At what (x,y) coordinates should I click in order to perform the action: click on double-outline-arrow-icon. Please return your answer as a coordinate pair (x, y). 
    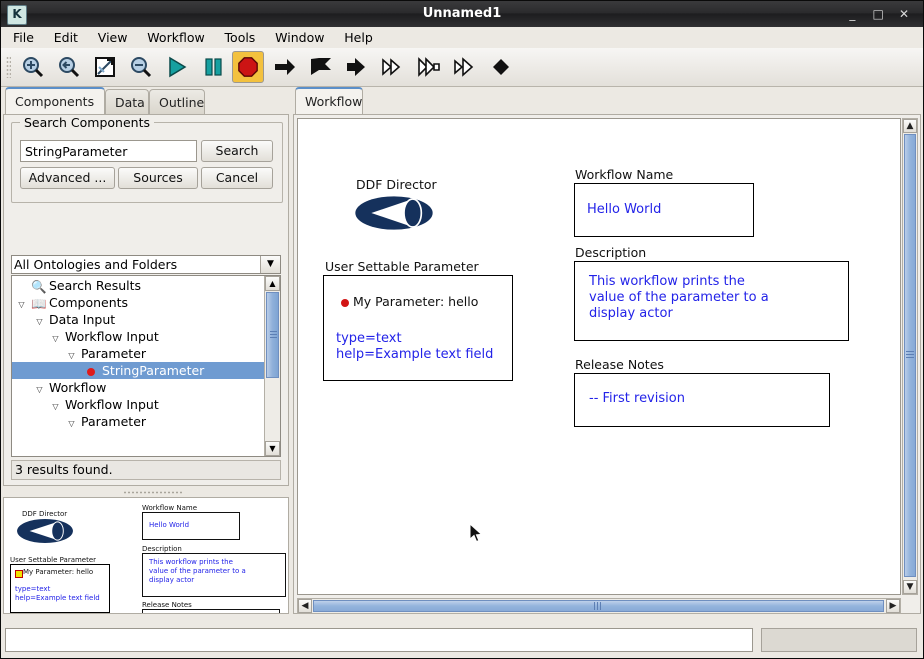
    Looking at the image, I should click on (429, 67).